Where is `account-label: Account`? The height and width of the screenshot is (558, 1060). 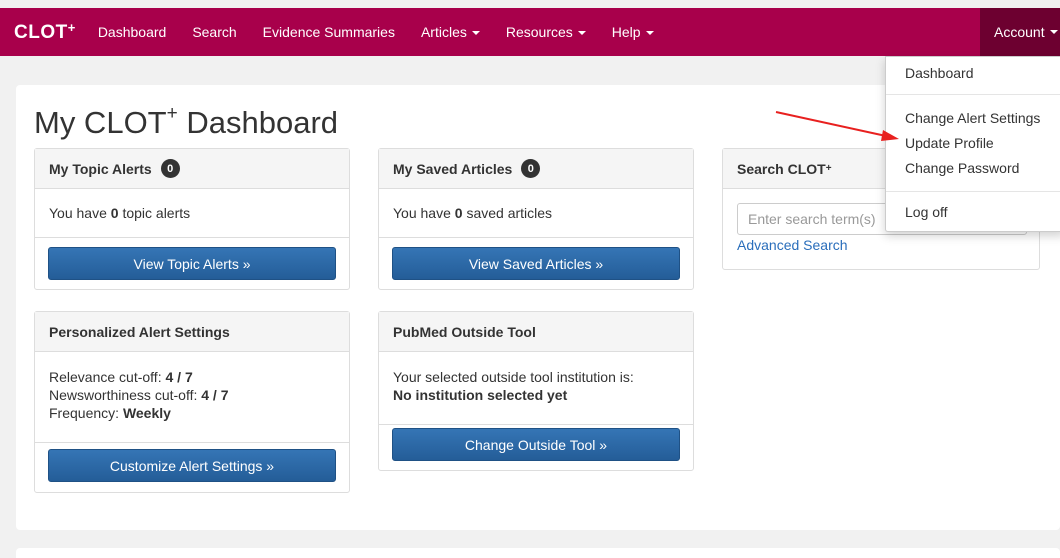
account-label: Account is located at coordinates (1019, 32).